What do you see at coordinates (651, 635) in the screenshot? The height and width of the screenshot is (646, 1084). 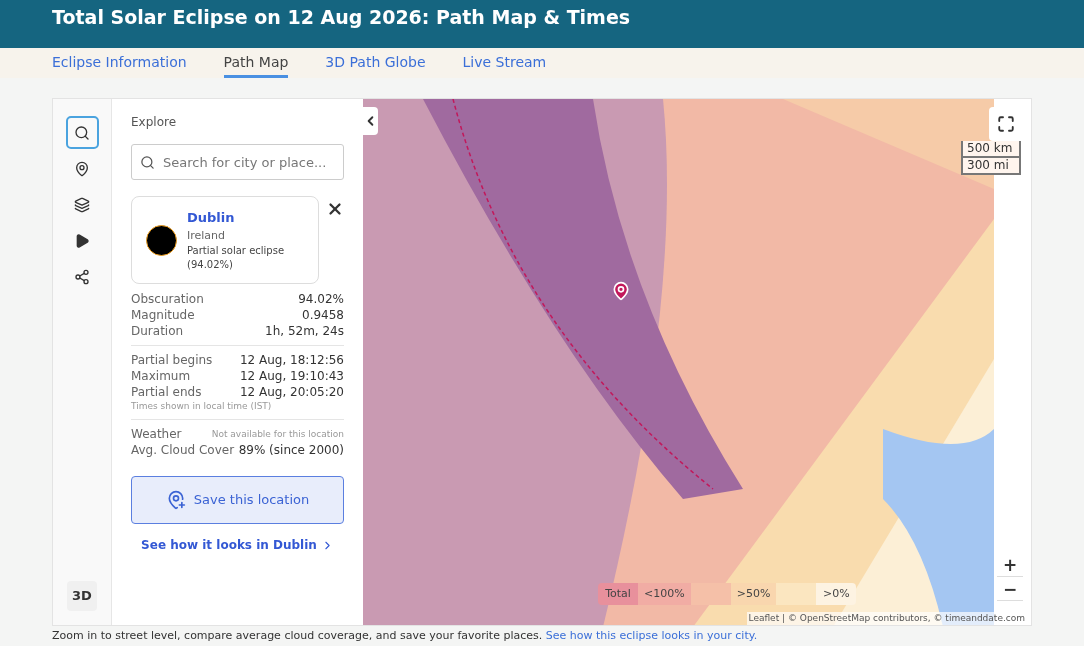 I see `footer-link: See how this eclipse looks in your city.` at bounding box center [651, 635].